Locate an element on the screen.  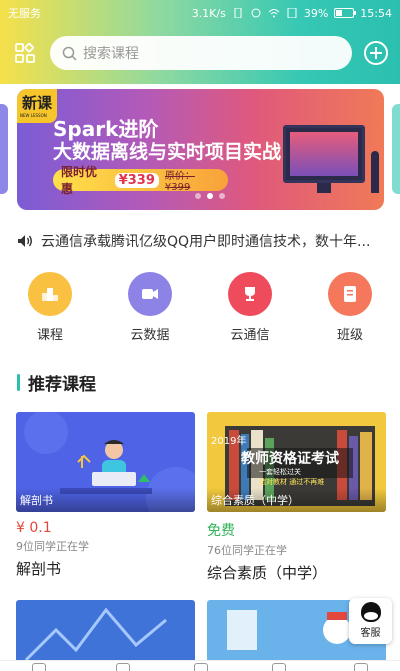
course-tag: 解剖书 is located at coordinates (105, 500).